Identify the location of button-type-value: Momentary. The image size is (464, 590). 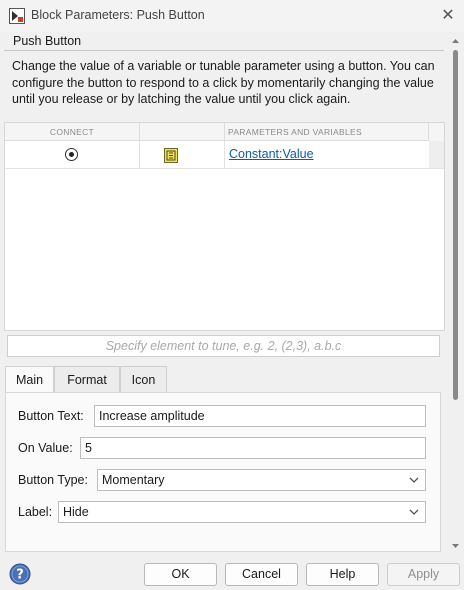
(133, 480).